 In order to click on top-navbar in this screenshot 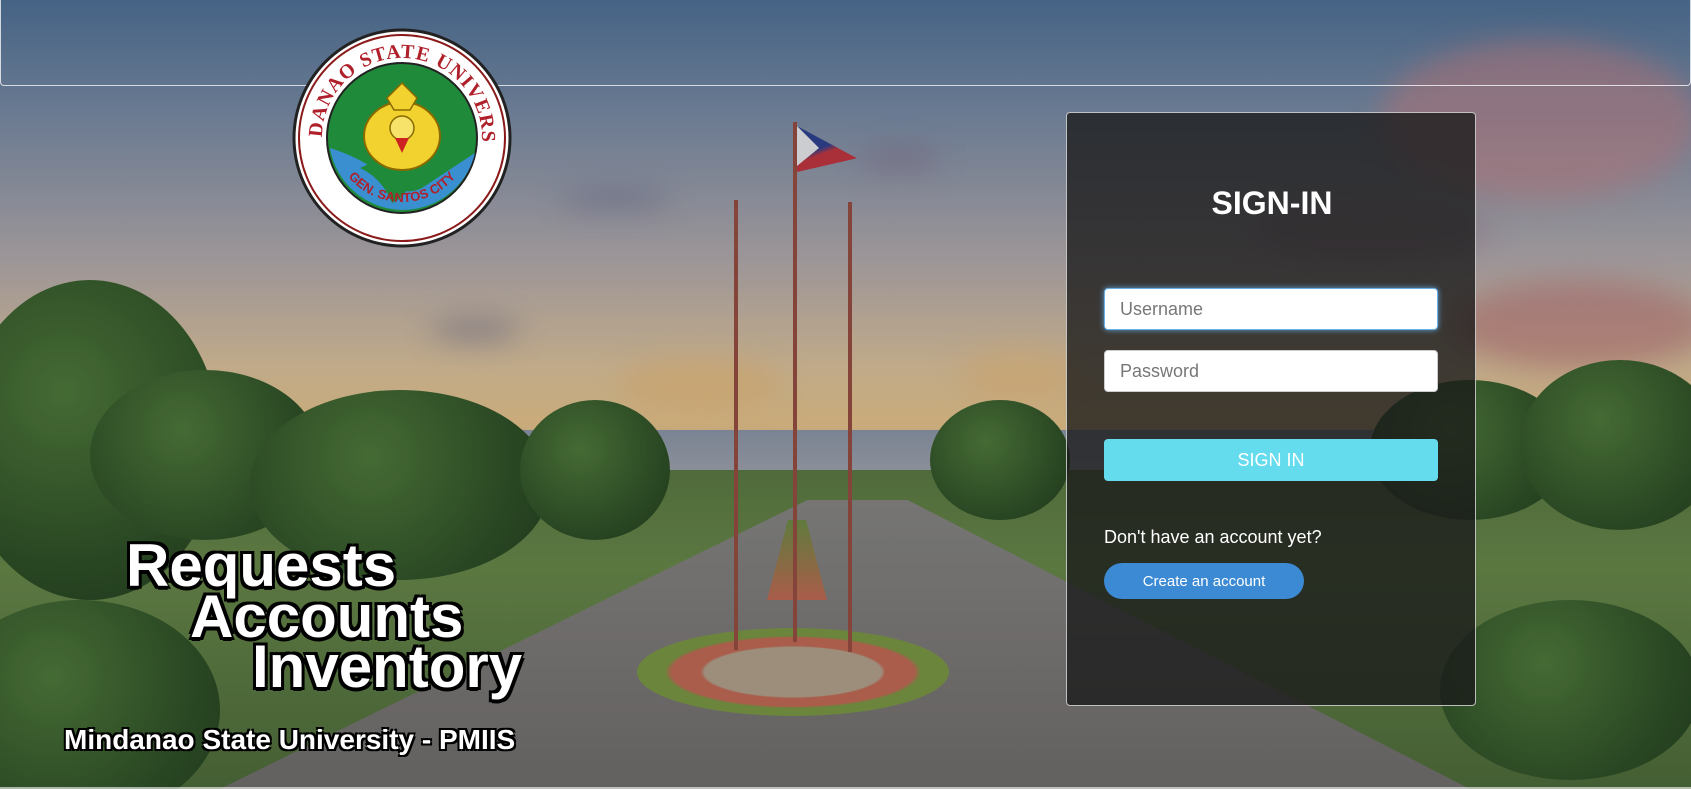, I will do `click(845, 43)`.